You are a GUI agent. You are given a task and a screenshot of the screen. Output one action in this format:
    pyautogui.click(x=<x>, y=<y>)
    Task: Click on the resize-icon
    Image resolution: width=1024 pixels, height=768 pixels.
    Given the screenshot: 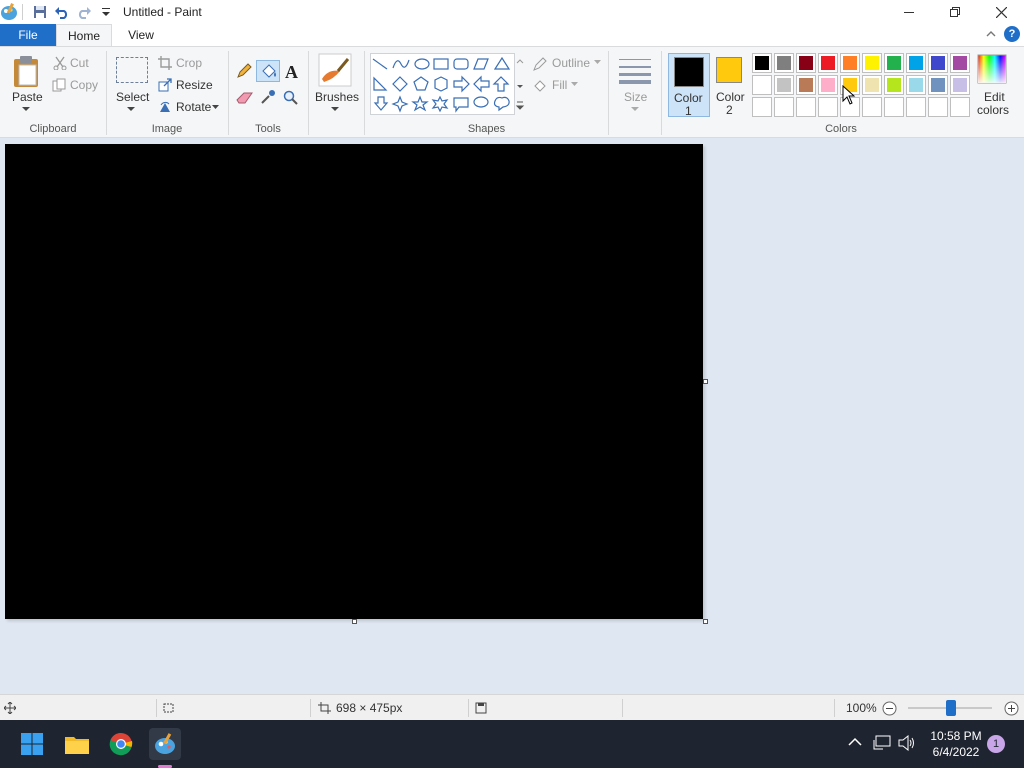 What is the action you would take?
    pyautogui.click(x=165, y=85)
    